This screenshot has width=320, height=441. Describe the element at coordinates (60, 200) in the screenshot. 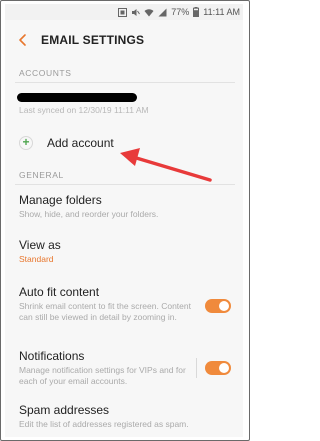

I see `manage-folders-title: Manage folders` at that location.